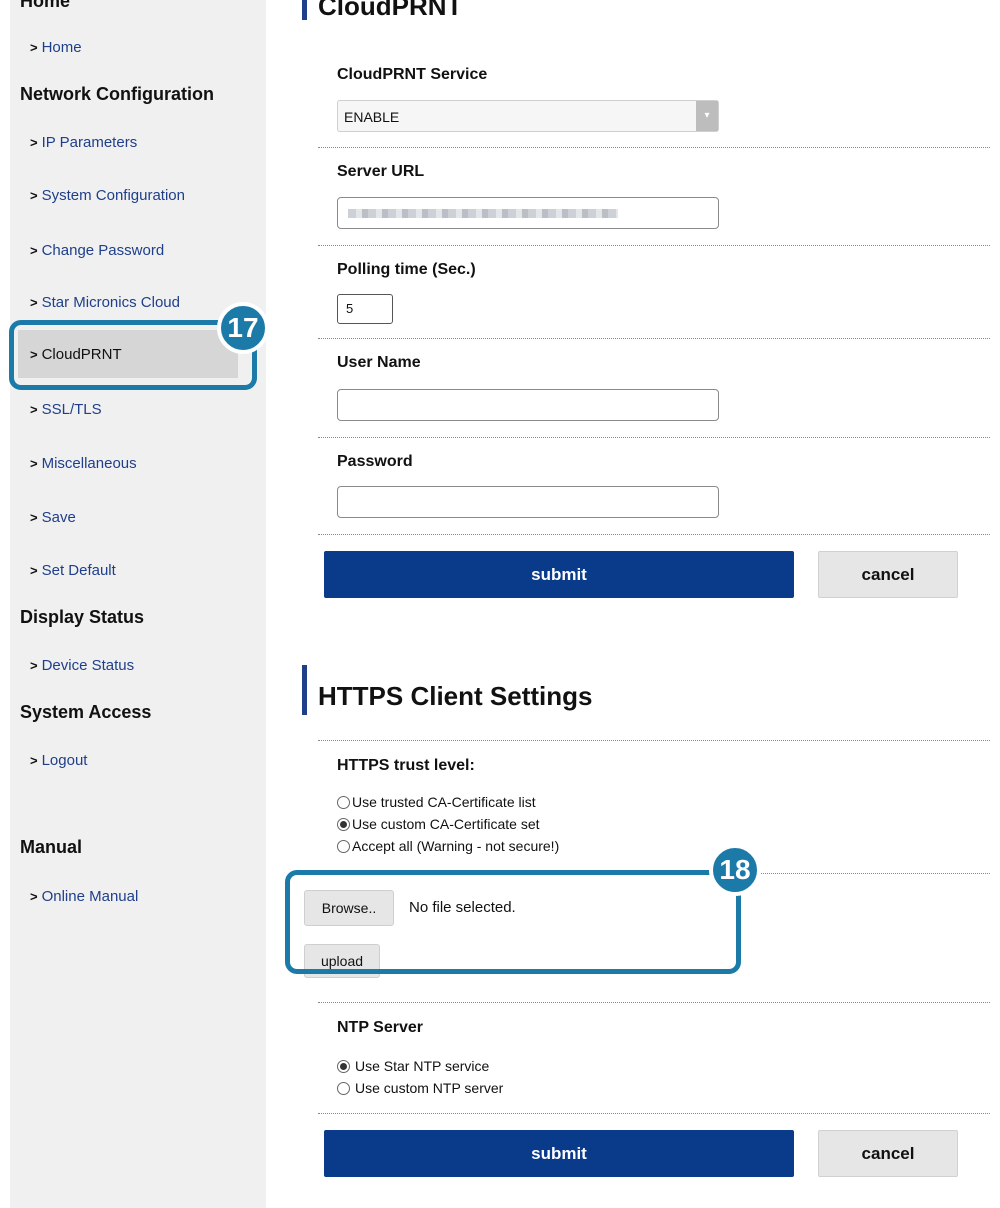  Describe the element at coordinates (83, 142) in the screenshot. I see `sidebar-item-ip-parameters: > IP Parameters` at that location.